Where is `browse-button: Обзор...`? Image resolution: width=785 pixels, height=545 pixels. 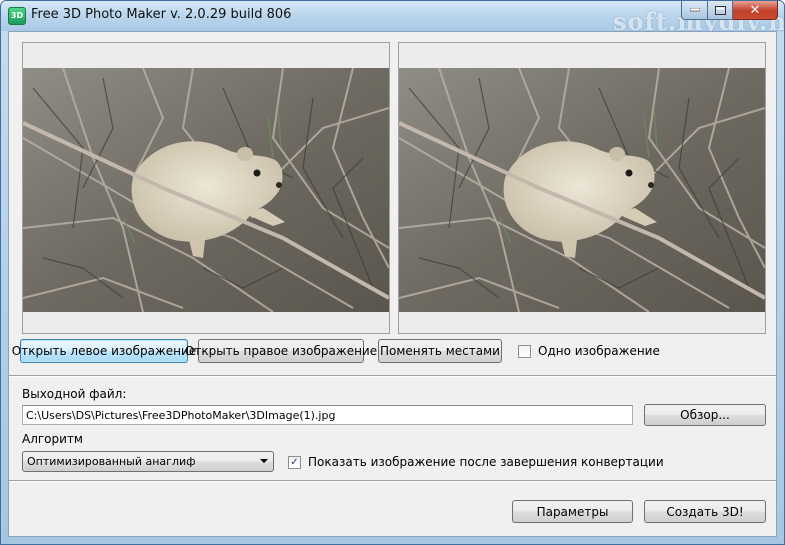 browse-button: Обзор... is located at coordinates (705, 415).